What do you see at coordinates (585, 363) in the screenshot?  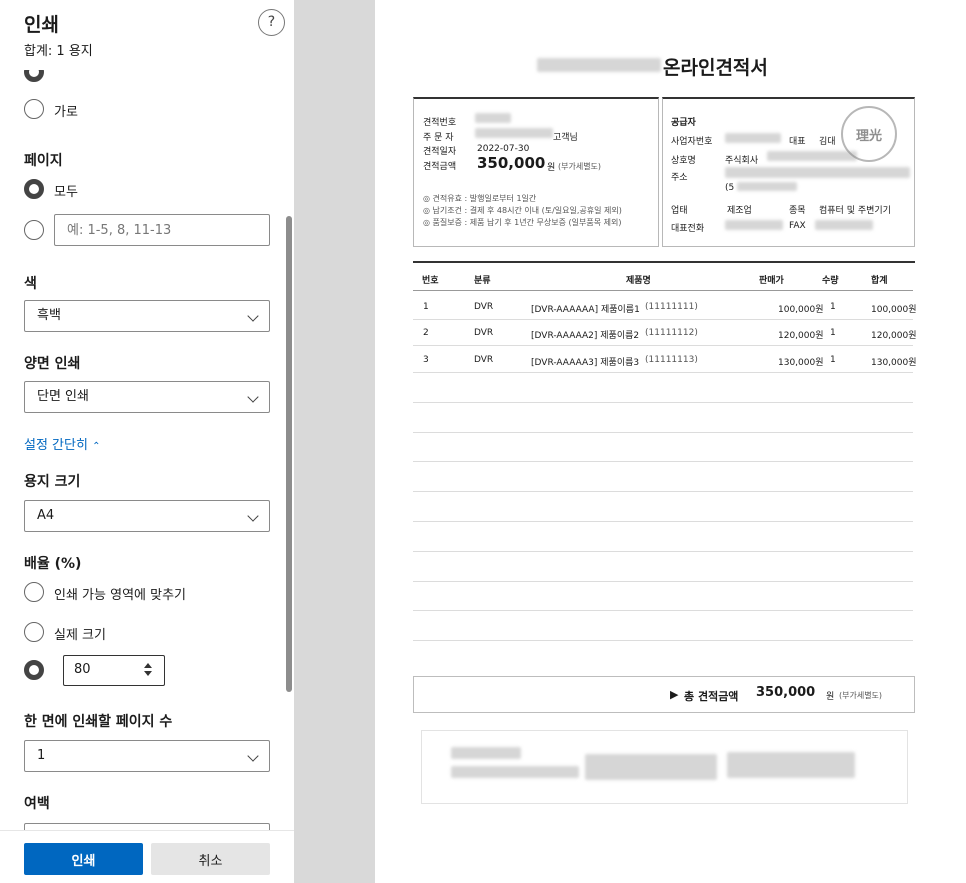 I see `row3-product: [DVR-AAAAA3] 제품이름3` at bounding box center [585, 363].